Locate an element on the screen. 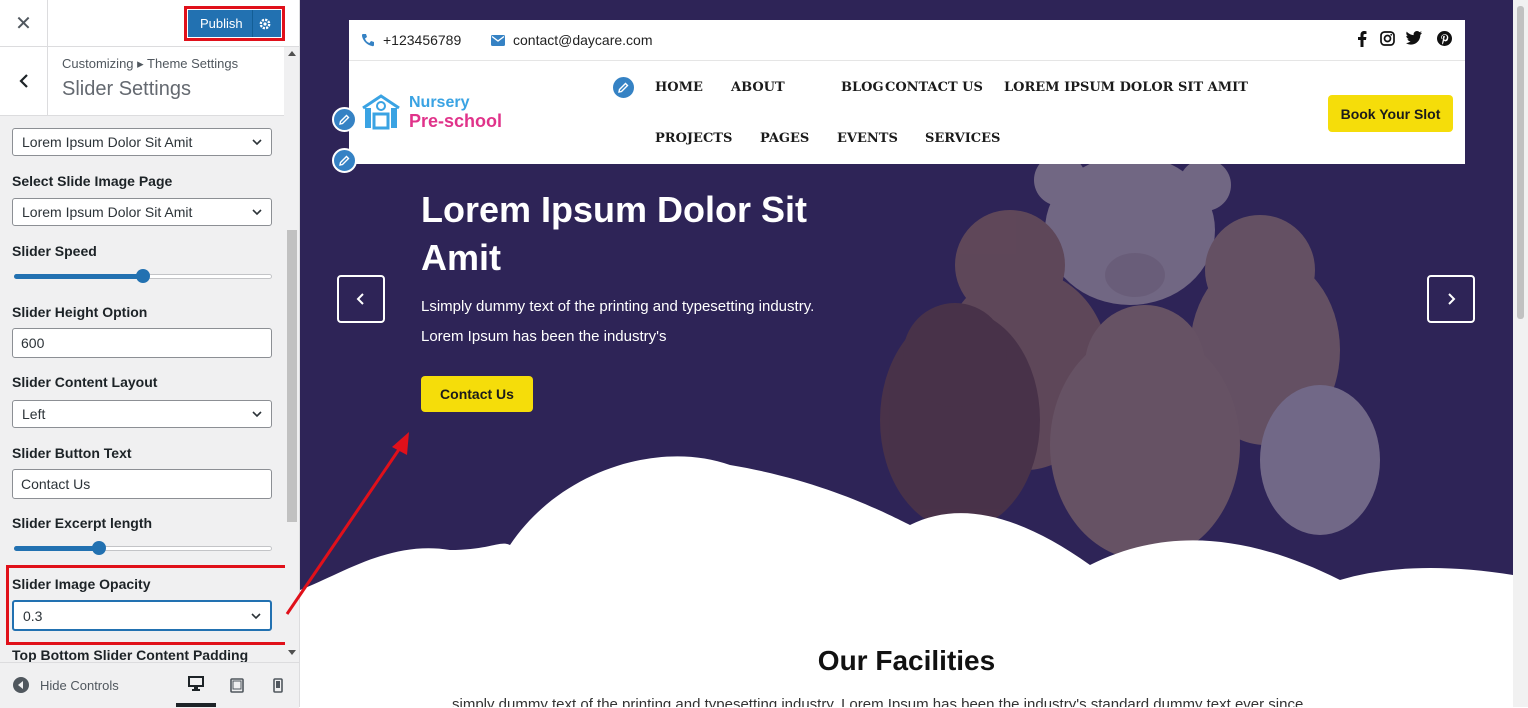 The width and height of the screenshot is (1528, 708). edit-header-button is located at coordinates (344, 160).